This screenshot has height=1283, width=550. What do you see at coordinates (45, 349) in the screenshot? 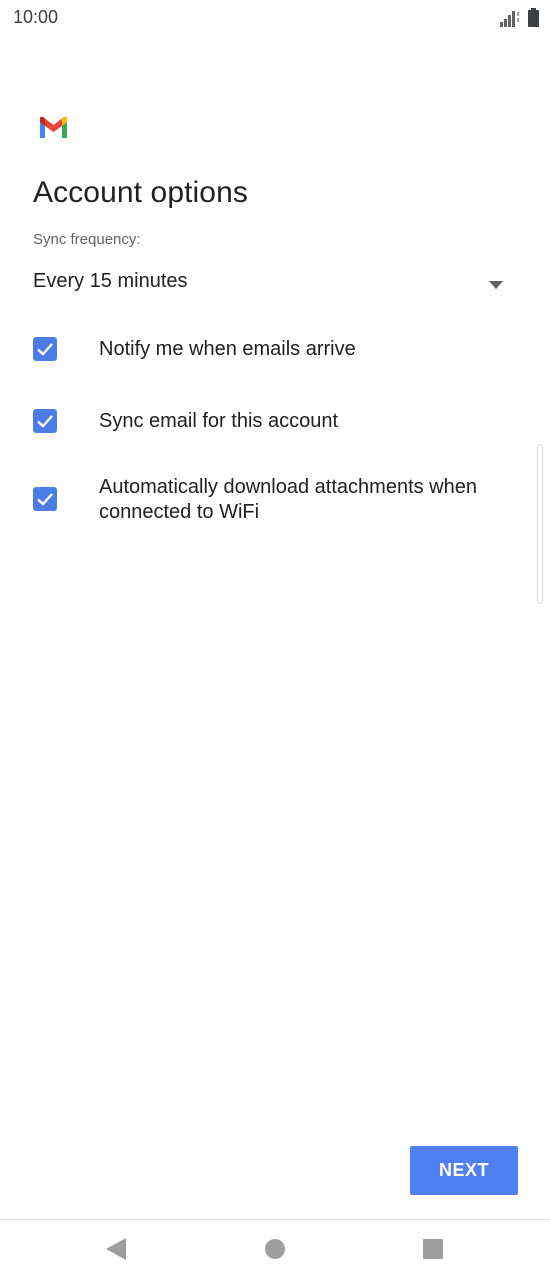
I see `notify-checkbox` at bounding box center [45, 349].